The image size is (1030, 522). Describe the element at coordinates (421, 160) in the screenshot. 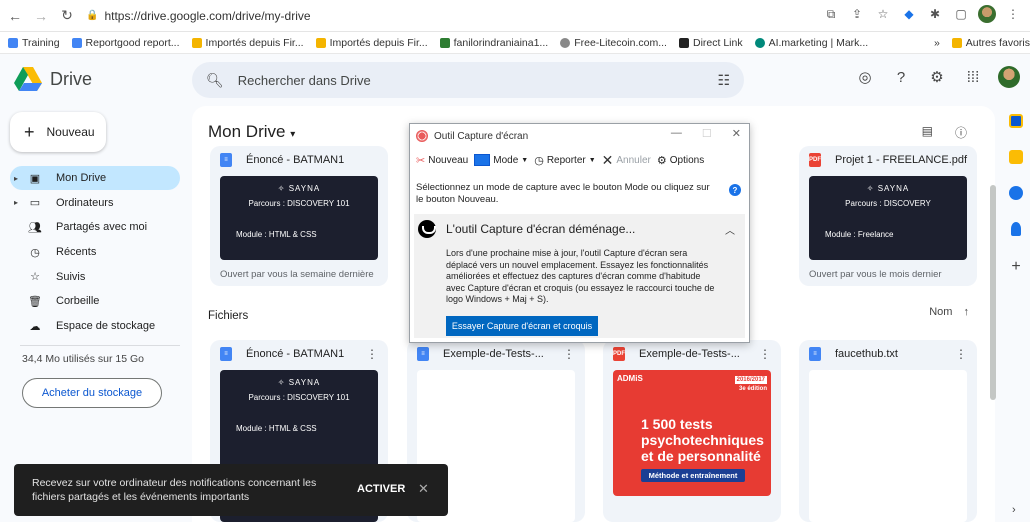

I see `scissors-icon: ✂` at that location.